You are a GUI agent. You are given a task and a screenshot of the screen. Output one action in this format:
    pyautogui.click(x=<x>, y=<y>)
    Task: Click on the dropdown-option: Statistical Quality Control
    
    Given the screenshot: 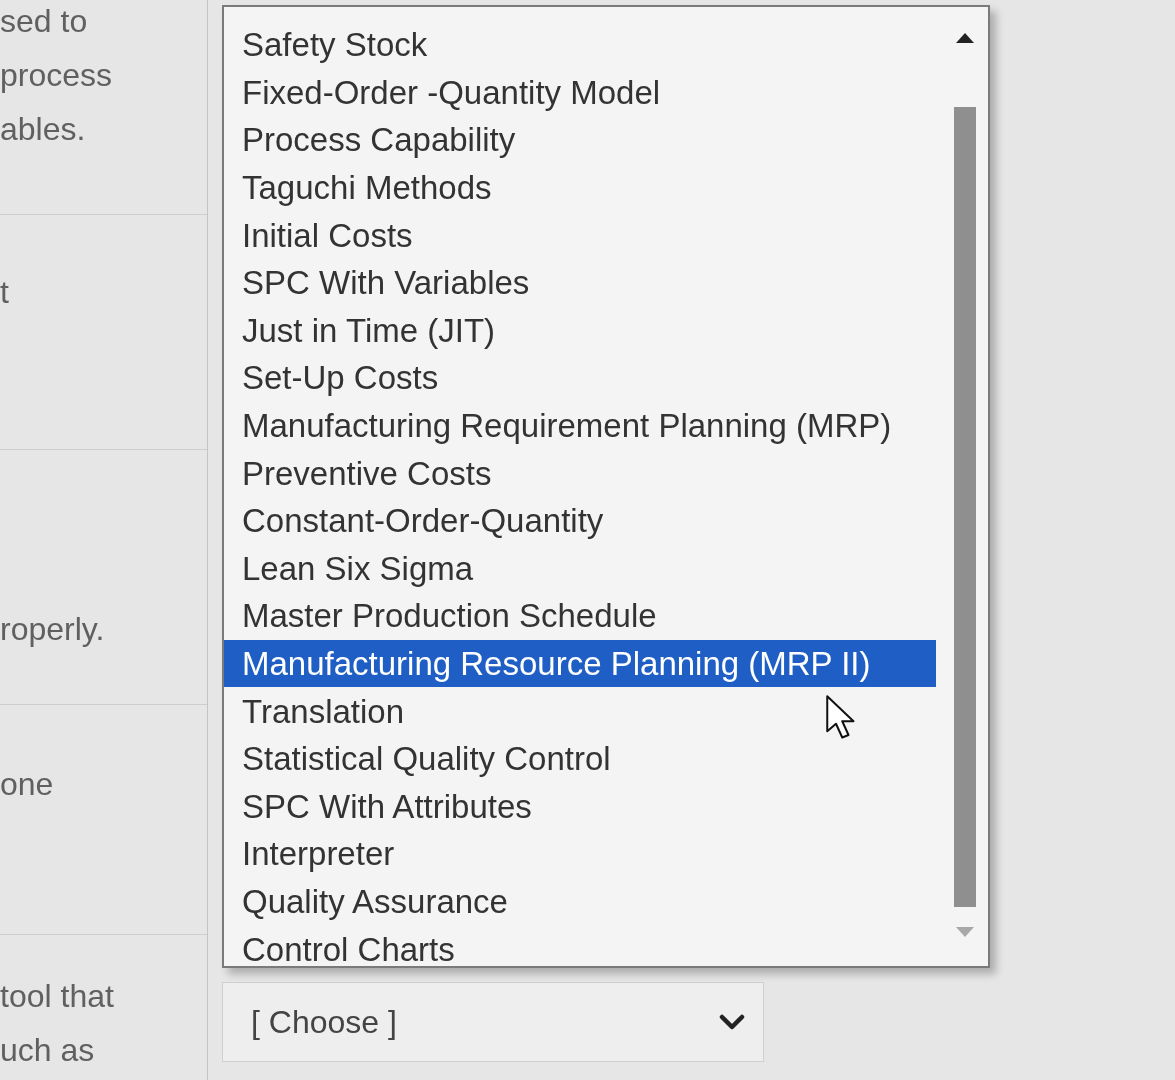 What is the action you would take?
    pyautogui.click(x=580, y=758)
    